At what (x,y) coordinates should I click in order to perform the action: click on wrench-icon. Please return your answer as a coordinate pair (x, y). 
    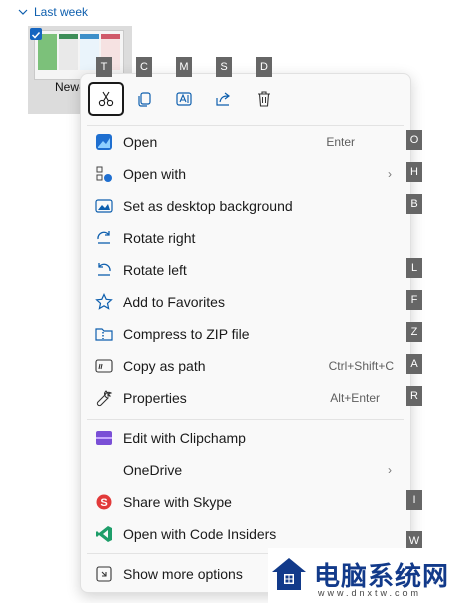
    Looking at the image, I should click on (104, 398).